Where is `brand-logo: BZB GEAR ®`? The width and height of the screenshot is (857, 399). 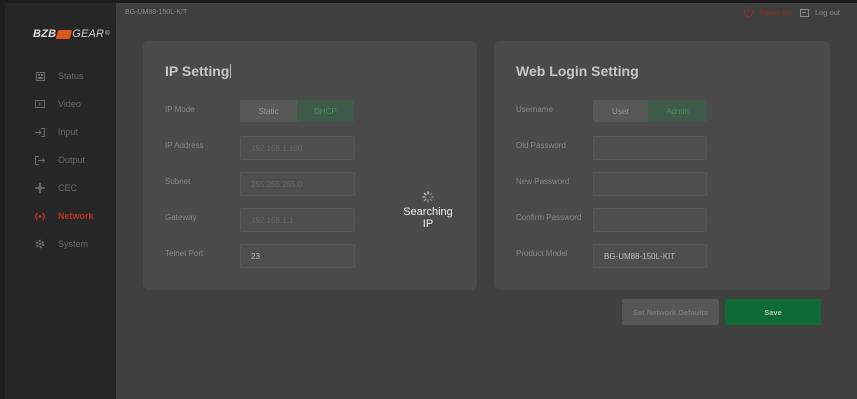
brand-logo: BZB GEAR ® is located at coordinates (71, 34).